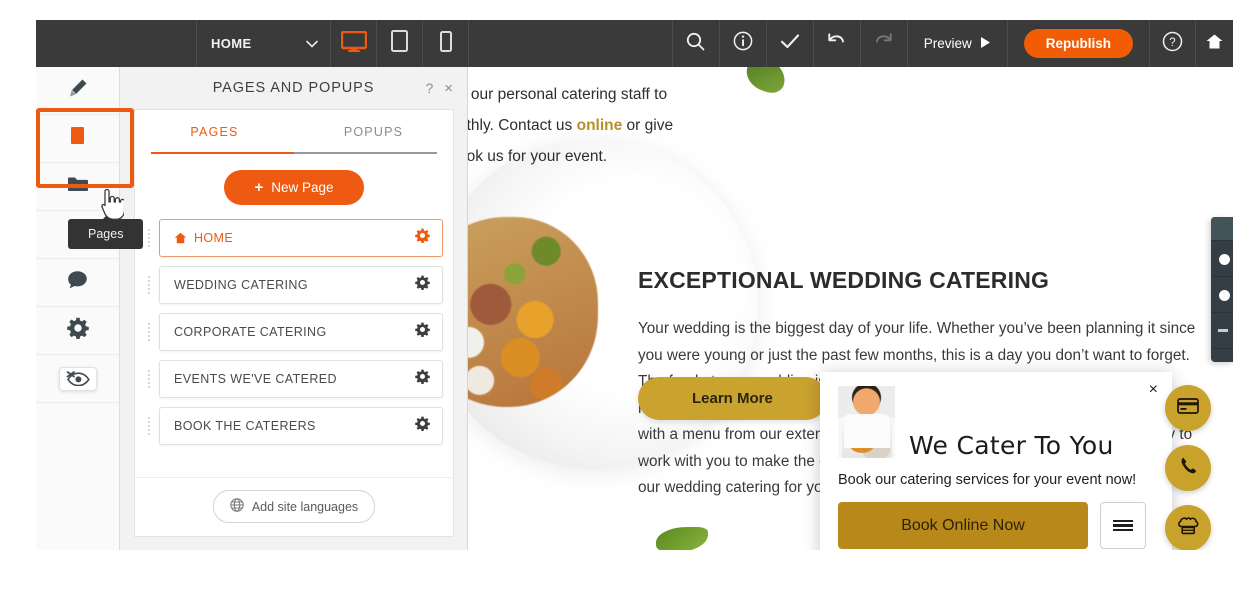  What do you see at coordinates (1011, 445) in the screenshot?
I see `popup-title: We Cater To You` at bounding box center [1011, 445].